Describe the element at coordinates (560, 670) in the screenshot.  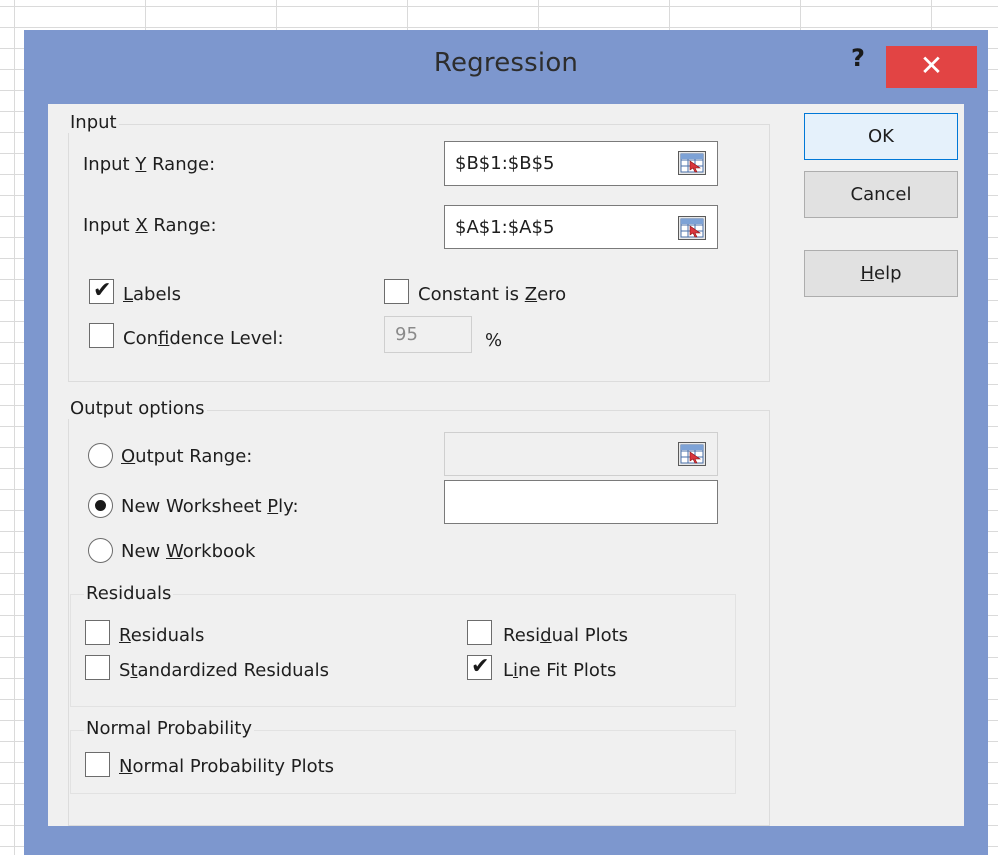
I see `line-fit-plots-label: Line Fit Plots` at that location.